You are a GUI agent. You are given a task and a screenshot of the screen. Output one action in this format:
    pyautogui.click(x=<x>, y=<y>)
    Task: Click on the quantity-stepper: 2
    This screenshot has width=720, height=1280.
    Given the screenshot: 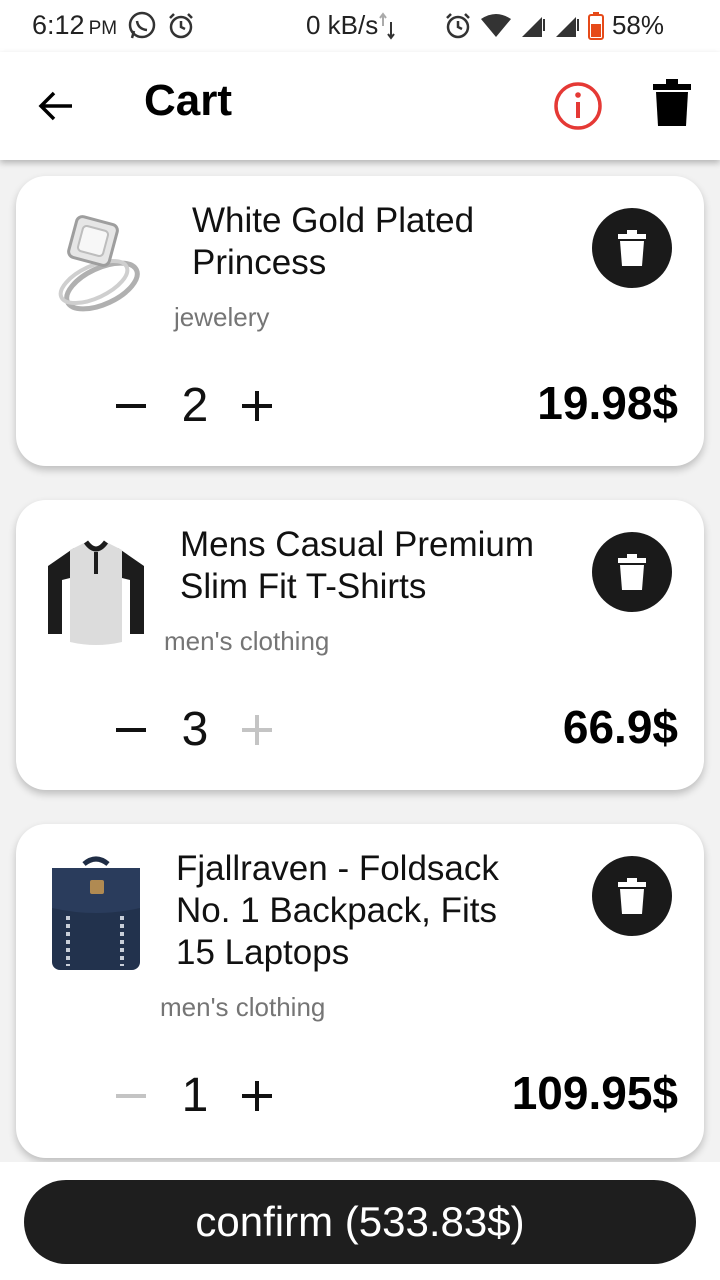 What is the action you would take?
    pyautogui.click(x=195, y=405)
    